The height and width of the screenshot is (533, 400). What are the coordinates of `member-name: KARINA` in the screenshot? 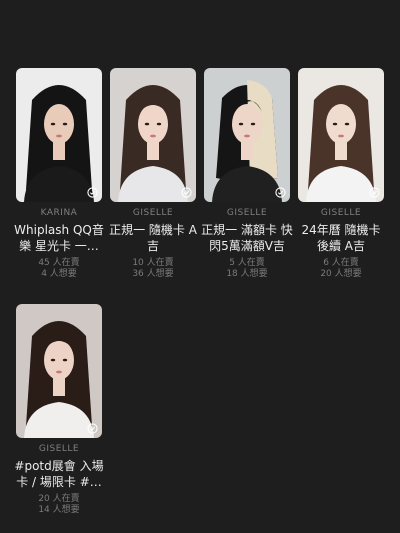 It's located at (59, 213).